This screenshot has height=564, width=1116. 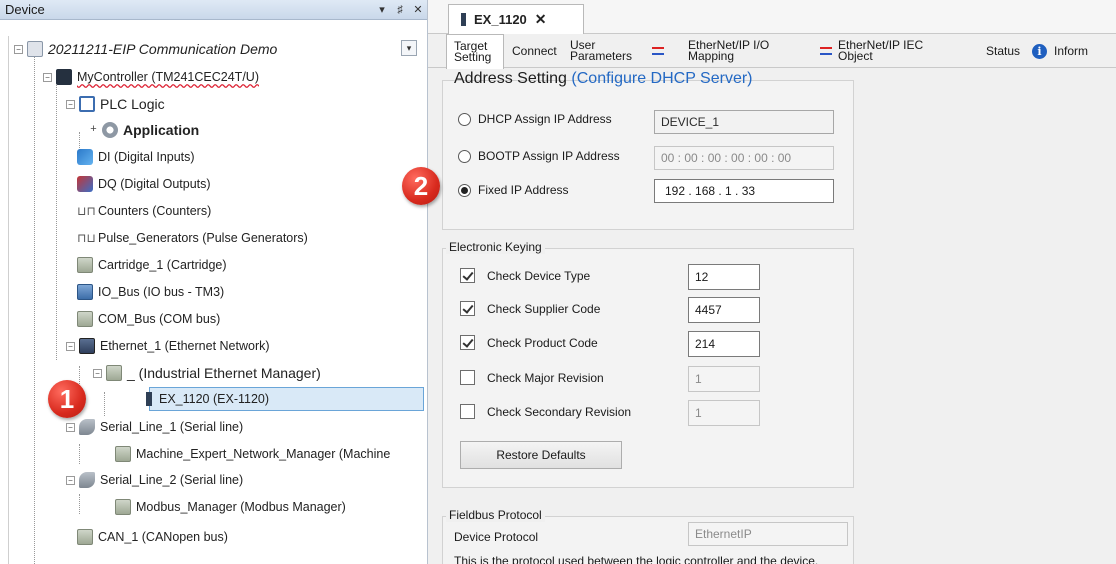 What do you see at coordinates (145, 49) in the screenshot?
I see `tree-item-project: − 20211211-EIP Communication Demo` at bounding box center [145, 49].